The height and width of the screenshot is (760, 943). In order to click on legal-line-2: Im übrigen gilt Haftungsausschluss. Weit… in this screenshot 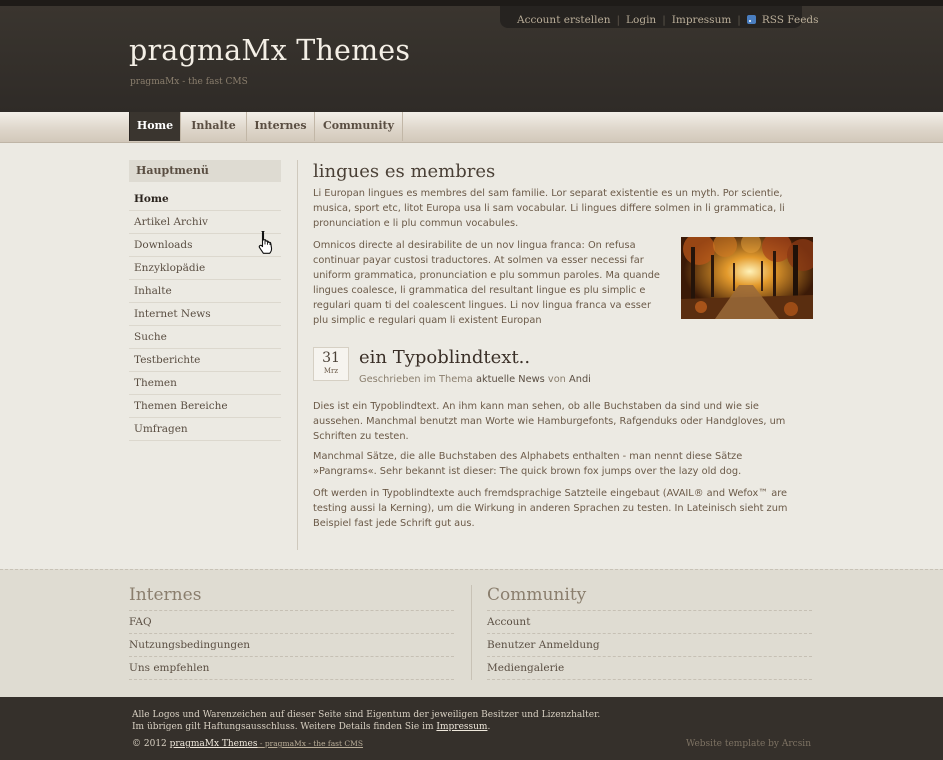, I will do `click(283, 727)`.